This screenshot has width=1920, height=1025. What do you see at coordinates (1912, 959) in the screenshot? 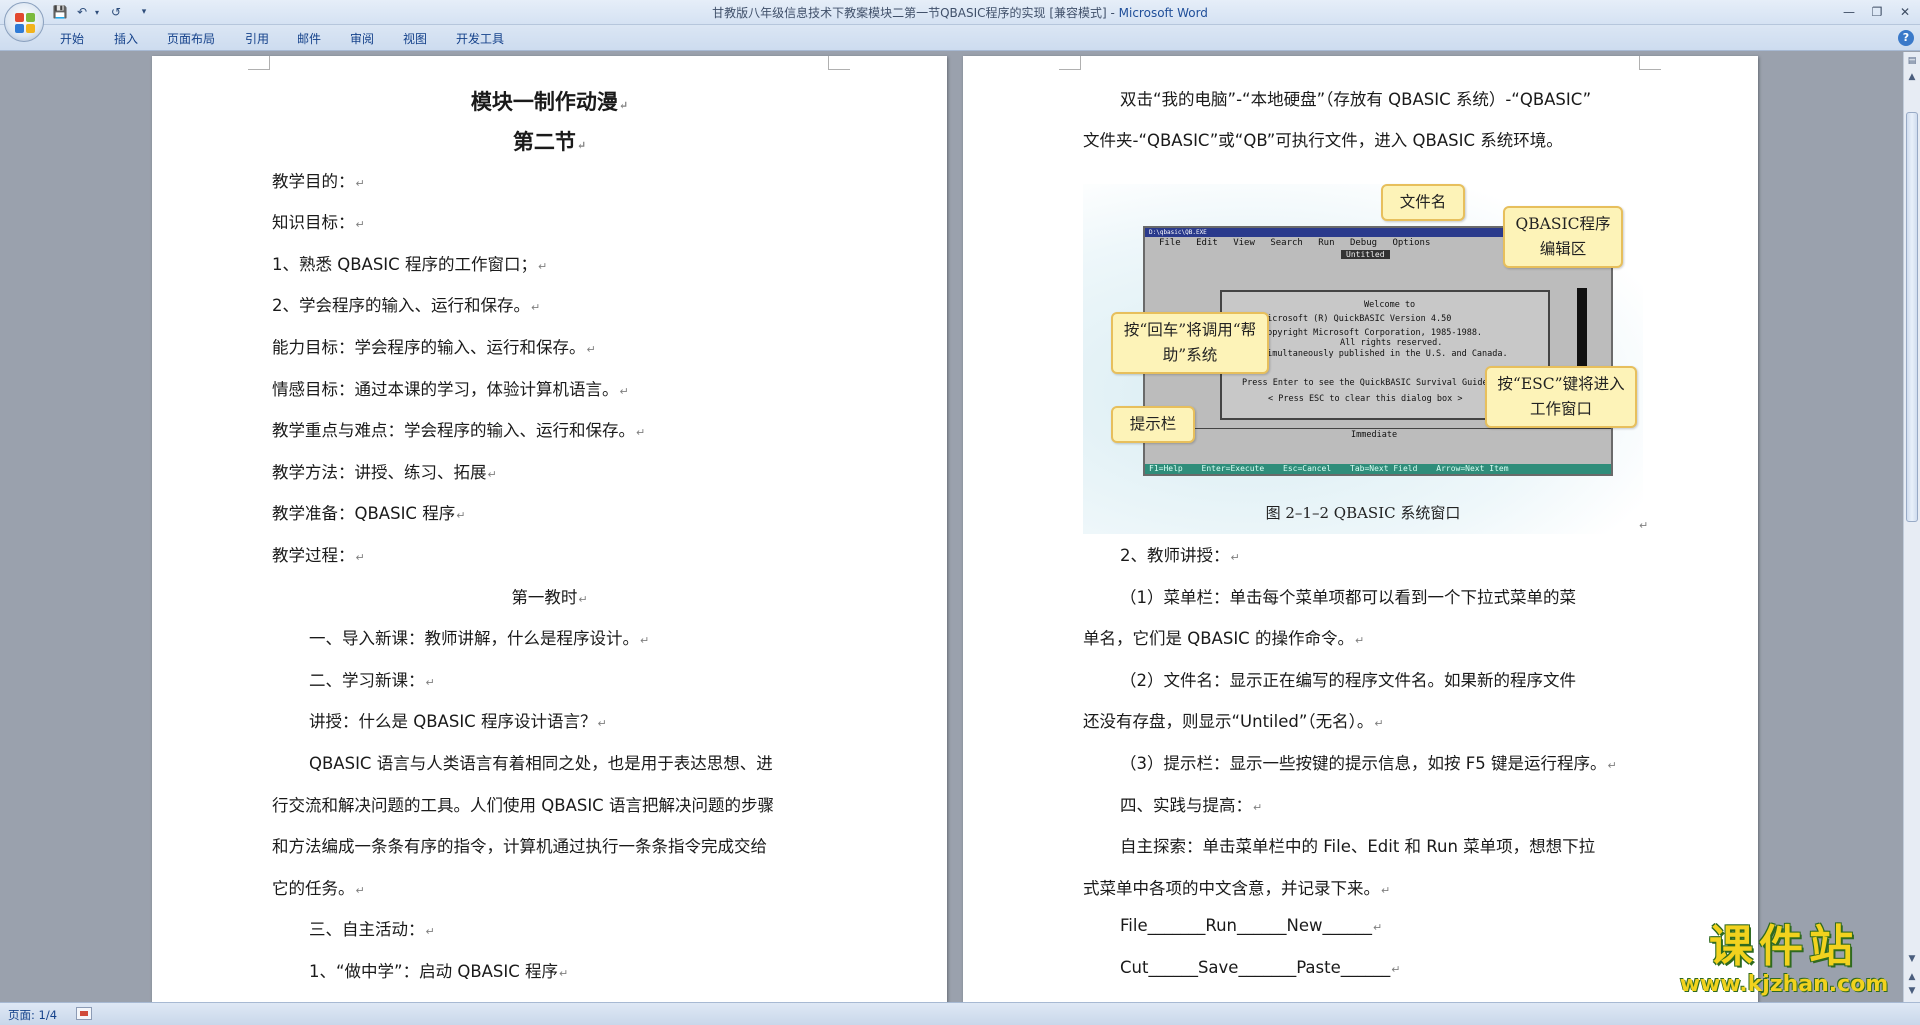
I see `scroll-down-icon: ▼` at bounding box center [1912, 959].